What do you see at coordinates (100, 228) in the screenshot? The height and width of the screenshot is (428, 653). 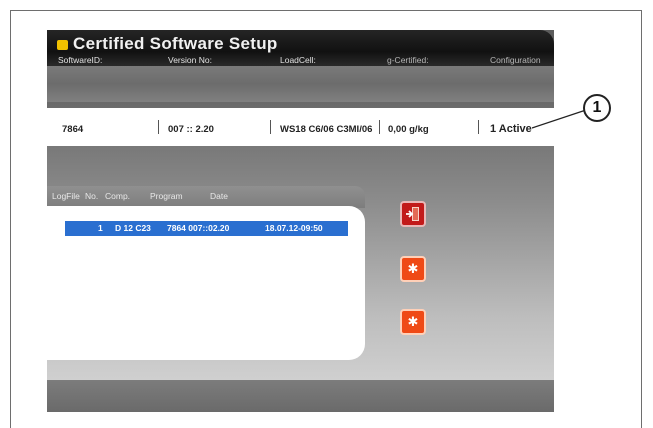 I see `log-cell-no: 1` at bounding box center [100, 228].